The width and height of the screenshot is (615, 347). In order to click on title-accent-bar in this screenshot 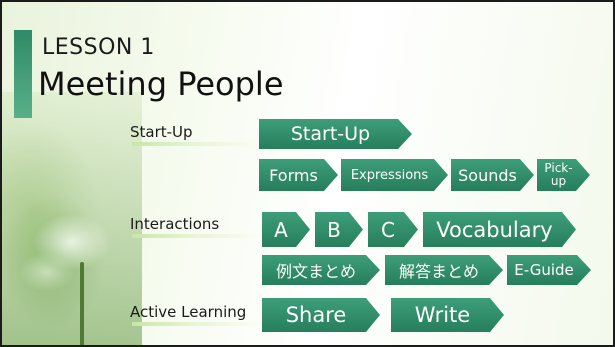, I will do `click(23, 74)`.